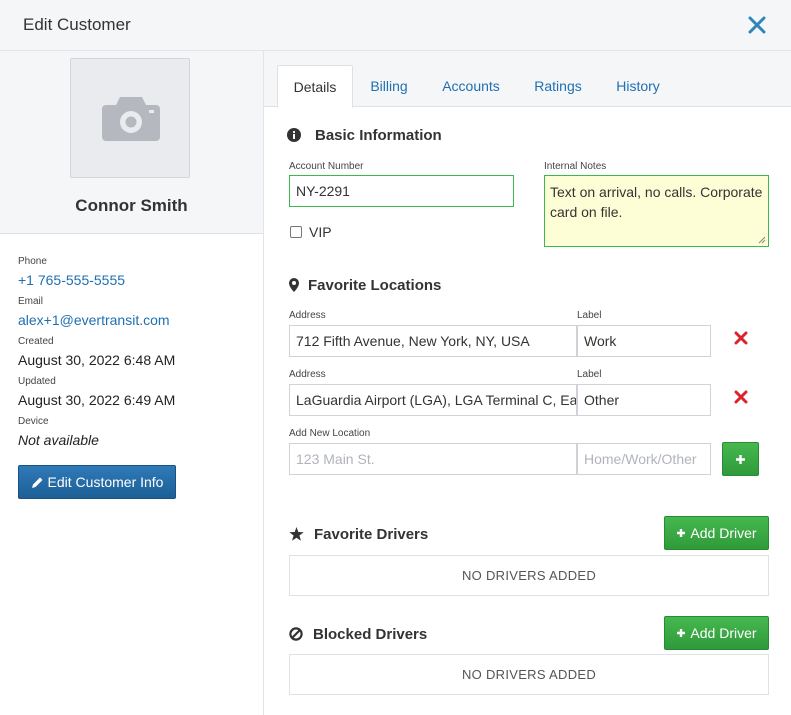  What do you see at coordinates (589, 315) in the screenshot?
I see `location-1-label-label: Label` at bounding box center [589, 315].